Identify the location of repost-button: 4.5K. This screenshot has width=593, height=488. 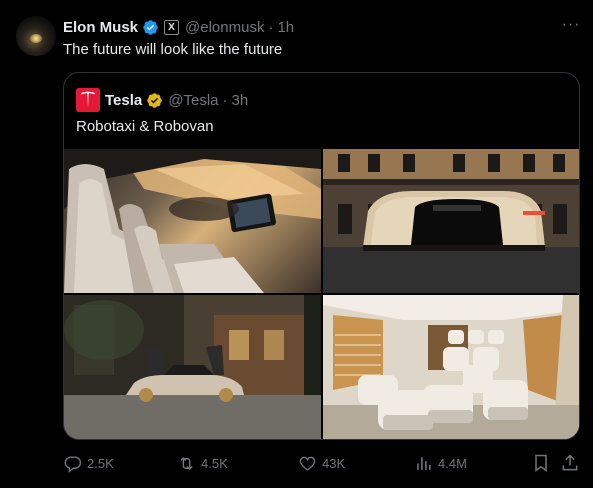
(202, 463).